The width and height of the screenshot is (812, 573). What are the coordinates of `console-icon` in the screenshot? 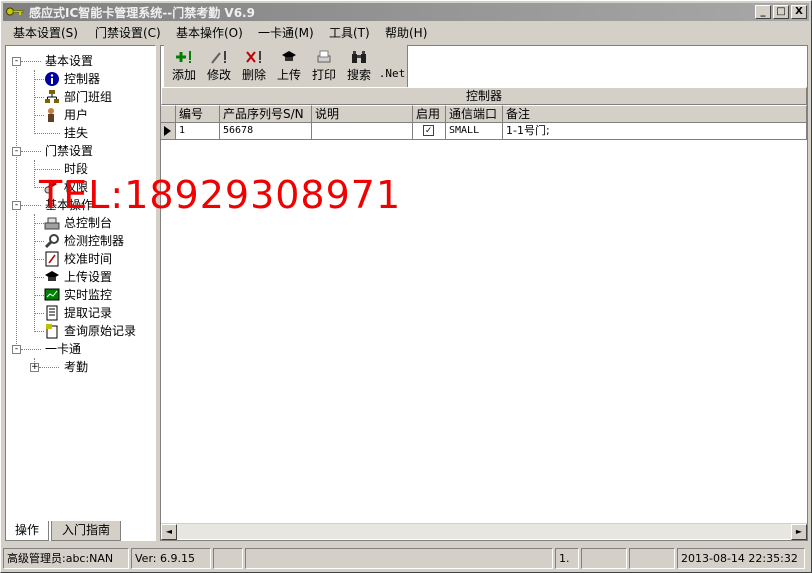 It's located at (52, 223).